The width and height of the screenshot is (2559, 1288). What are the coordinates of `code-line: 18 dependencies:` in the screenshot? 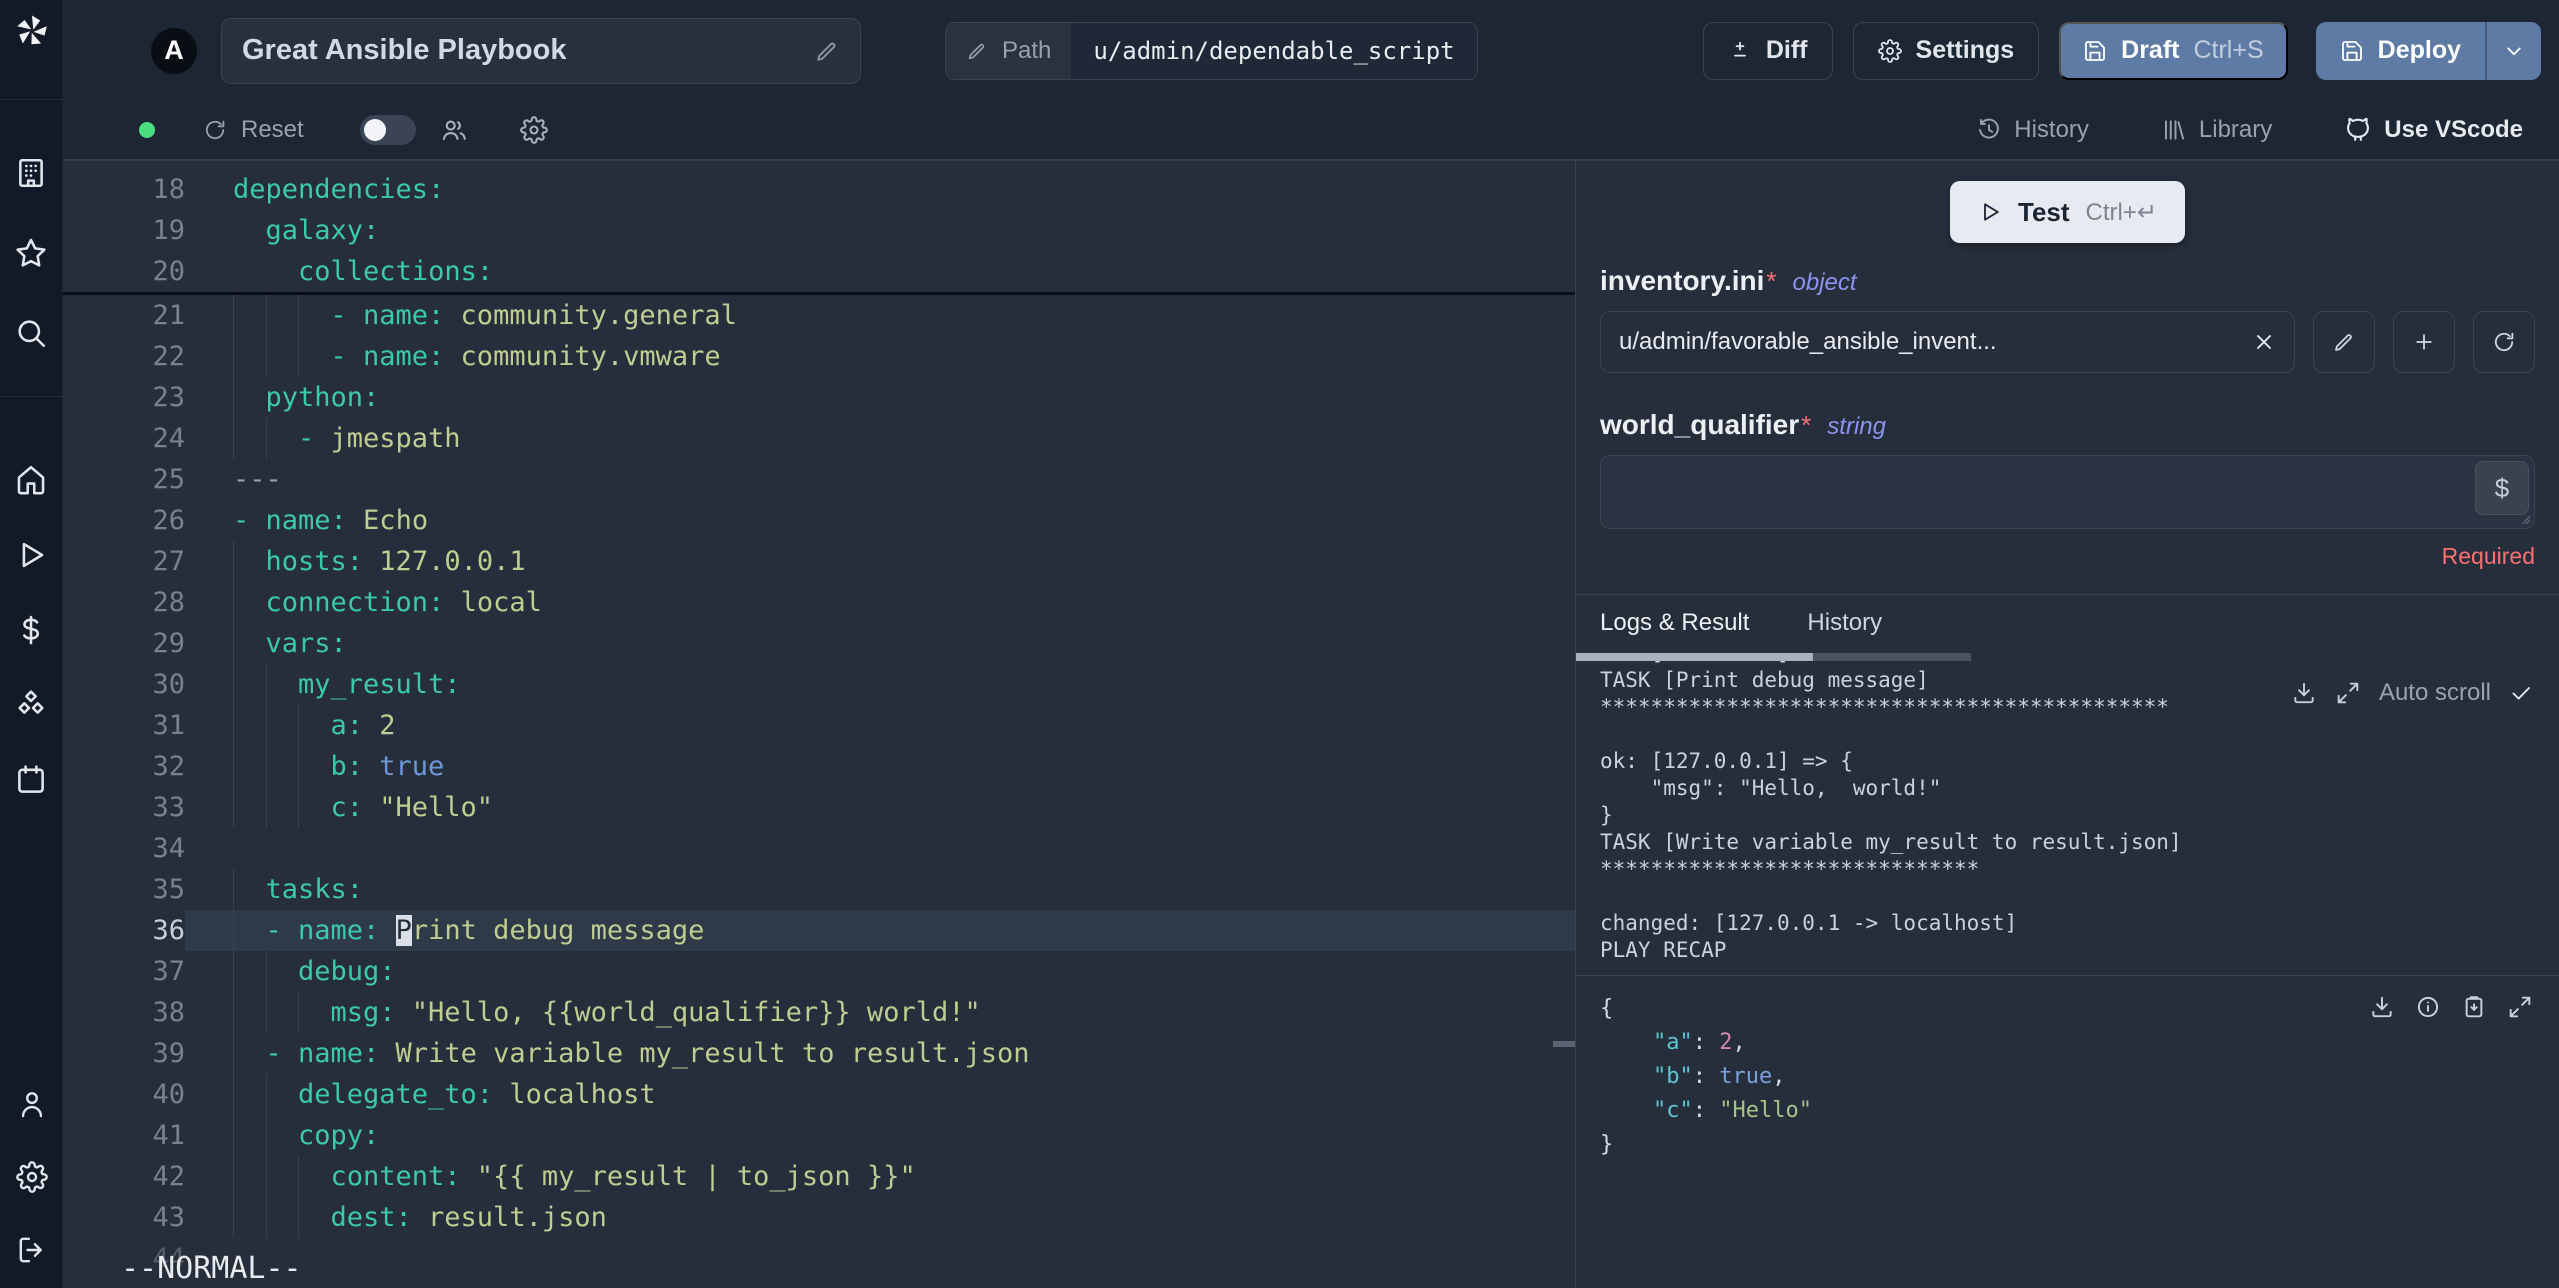 It's located at (819, 189).